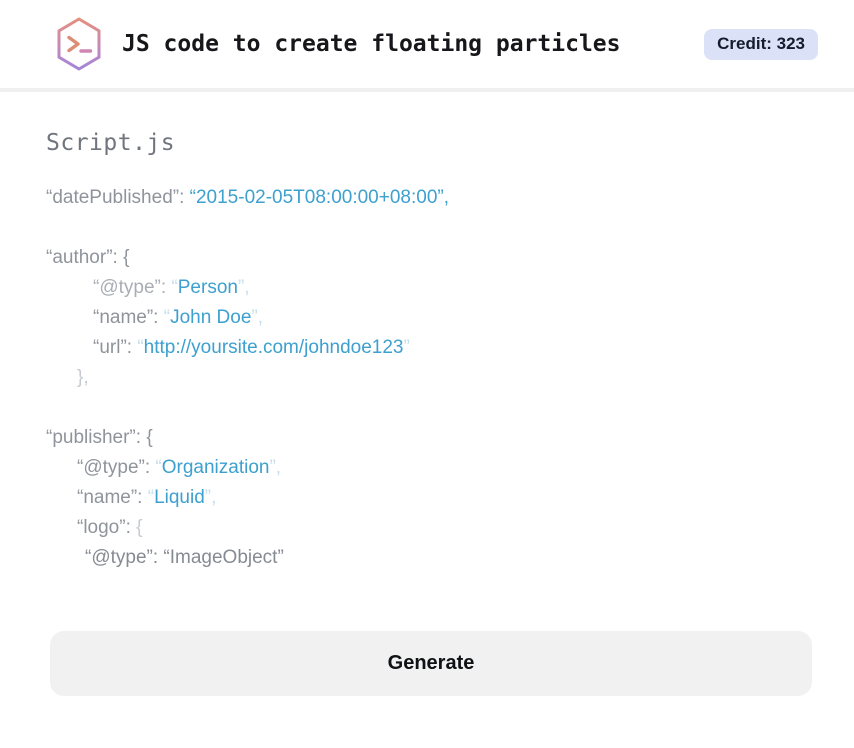 This screenshot has height=748, width=854. Describe the element at coordinates (207, 287) in the screenshot. I see `code-segment: Person` at that location.